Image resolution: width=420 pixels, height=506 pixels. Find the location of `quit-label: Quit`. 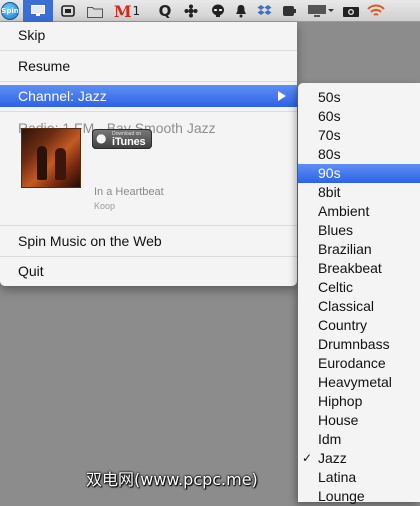

quit-label: Quit is located at coordinates (31, 271).